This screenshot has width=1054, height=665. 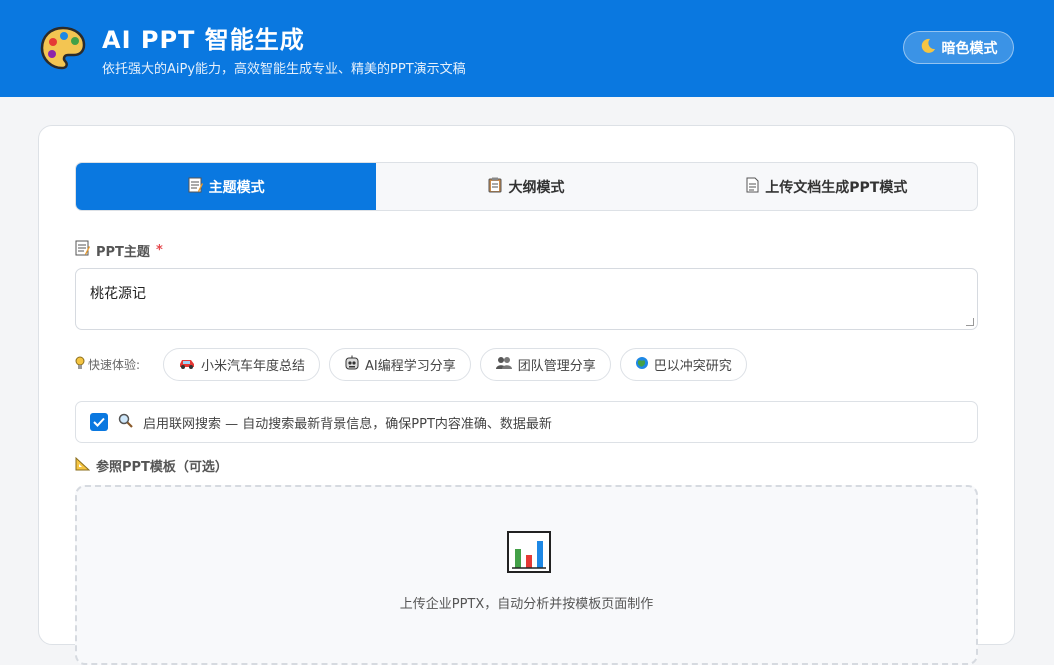 I want to click on required-mark: *, so click(x=159, y=250).